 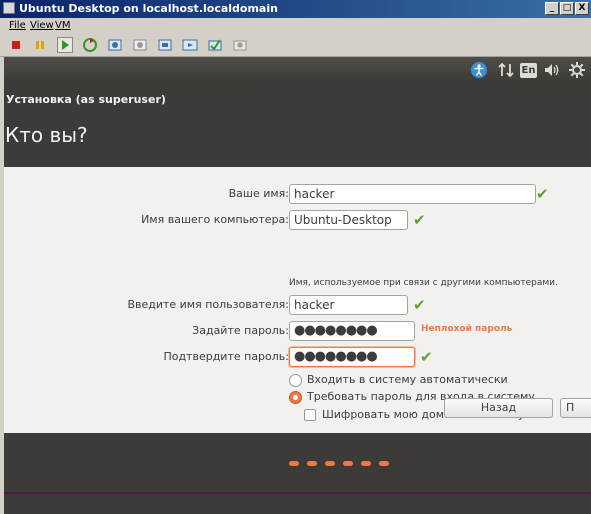 I want to click on snapshot-icon, so click(x=115, y=45).